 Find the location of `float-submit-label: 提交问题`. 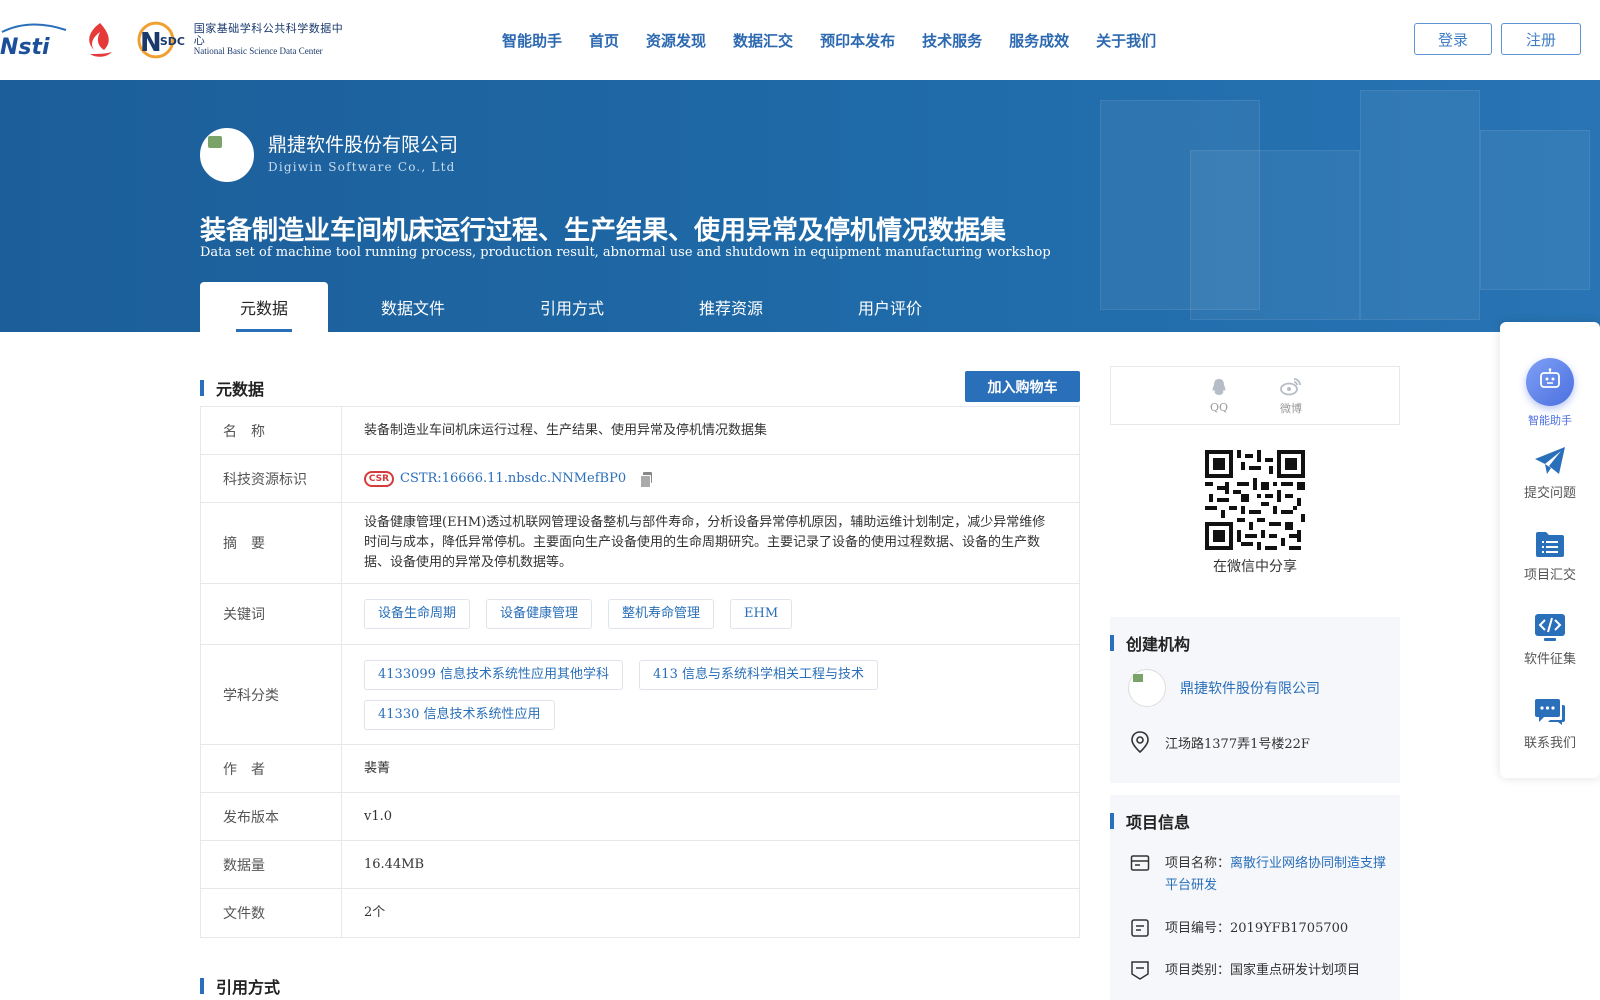

float-submit-label: 提交问题 is located at coordinates (1549, 493).